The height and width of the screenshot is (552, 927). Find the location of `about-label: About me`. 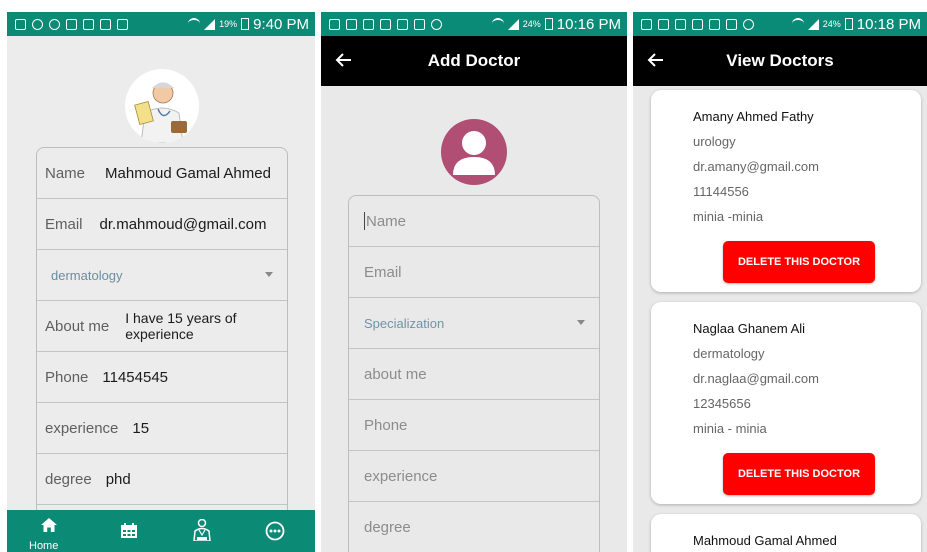

about-label: About me is located at coordinates (77, 326).